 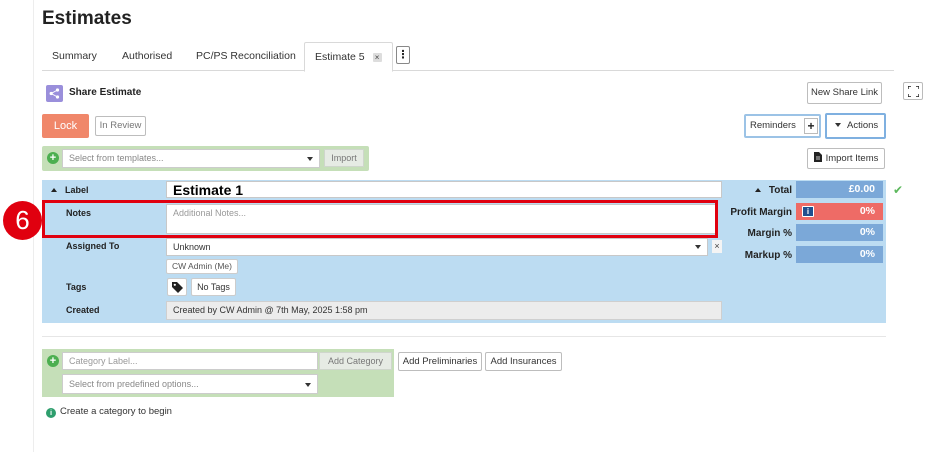 I want to click on tab-label: PC/PS Reconciliation, so click(x=246, y=56).